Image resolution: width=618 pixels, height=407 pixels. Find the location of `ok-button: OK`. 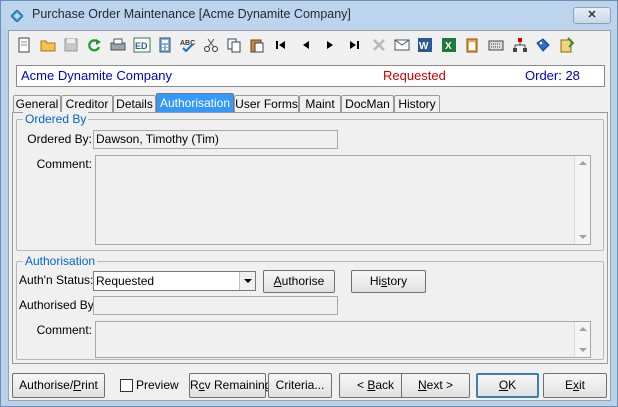

ok-button: OK is located at coordinates (507, 385).